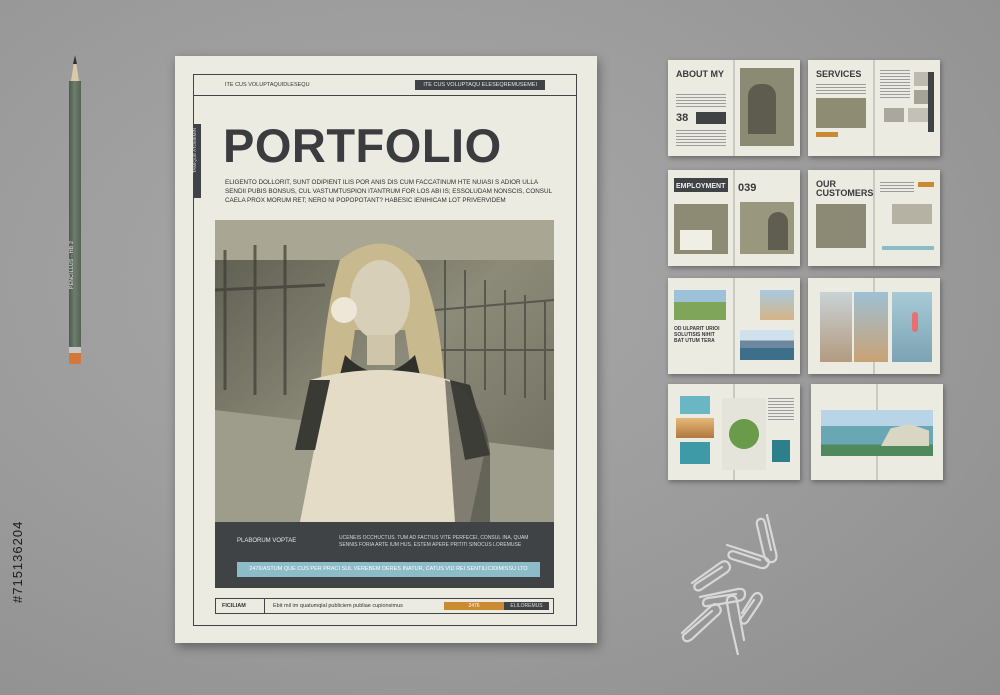  I want to click on spread-about: ABOUT MY 38, so click(734, 108).